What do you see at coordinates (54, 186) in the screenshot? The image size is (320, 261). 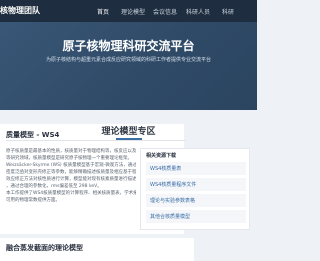 I see `description-line: ，通过合理的参数化，rms偏差低至 298 keV。` at bounding box center [54, 186].